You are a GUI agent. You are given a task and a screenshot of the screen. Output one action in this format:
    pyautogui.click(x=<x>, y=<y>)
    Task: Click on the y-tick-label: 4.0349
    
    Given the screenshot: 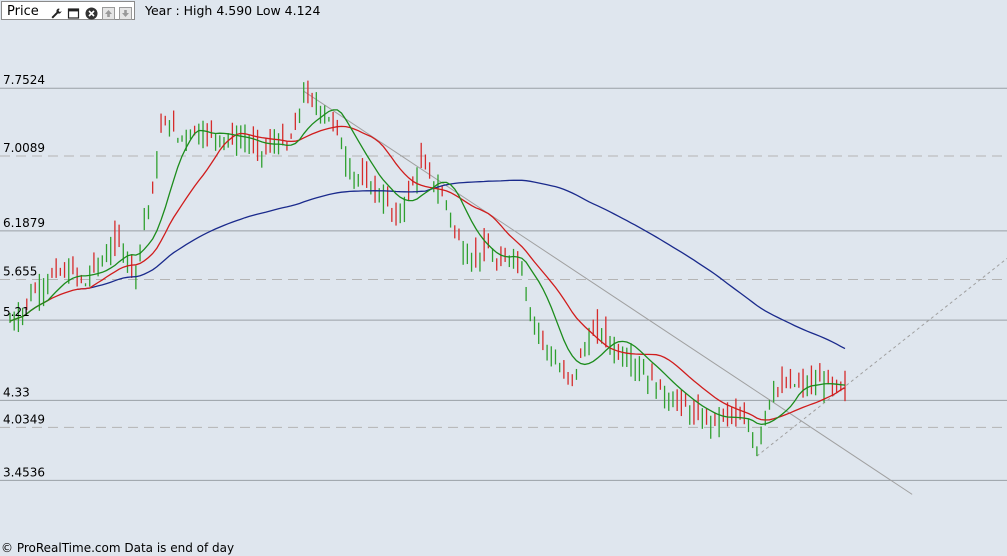 What is the action you would take?
    pyautogui.click(x=24, y=419)
    